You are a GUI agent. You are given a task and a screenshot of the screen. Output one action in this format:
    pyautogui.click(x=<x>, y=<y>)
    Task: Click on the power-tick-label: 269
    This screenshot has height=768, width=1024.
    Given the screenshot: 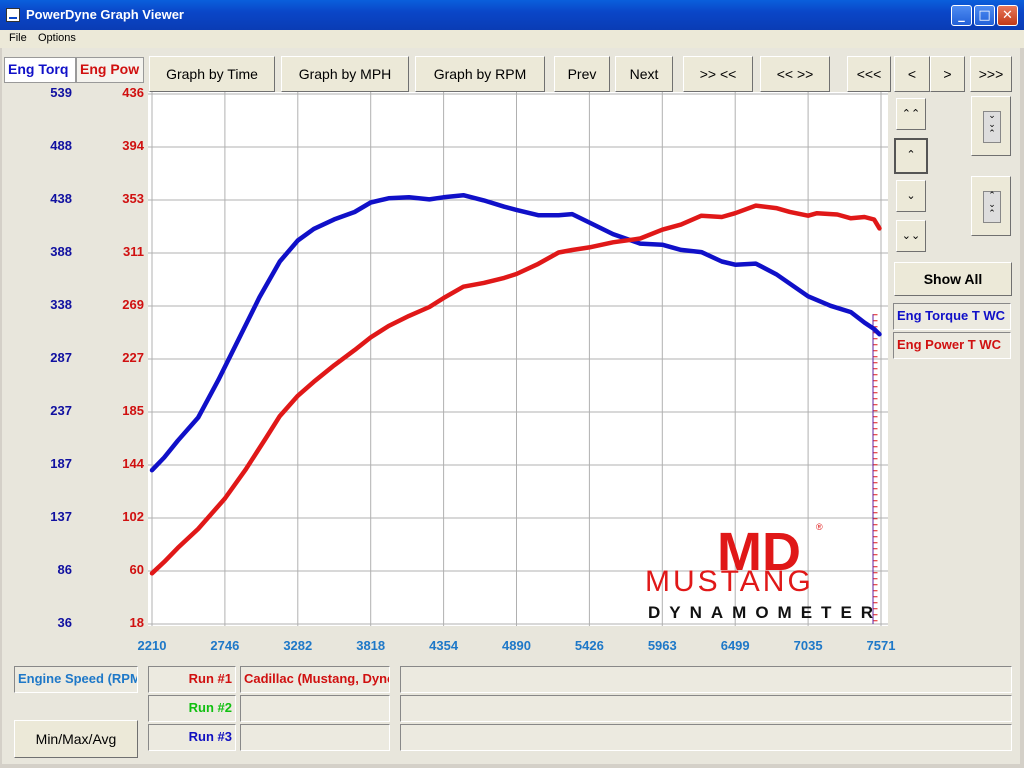 What is the action you would take?
    pyautogui.click(x=133, y=304)
    